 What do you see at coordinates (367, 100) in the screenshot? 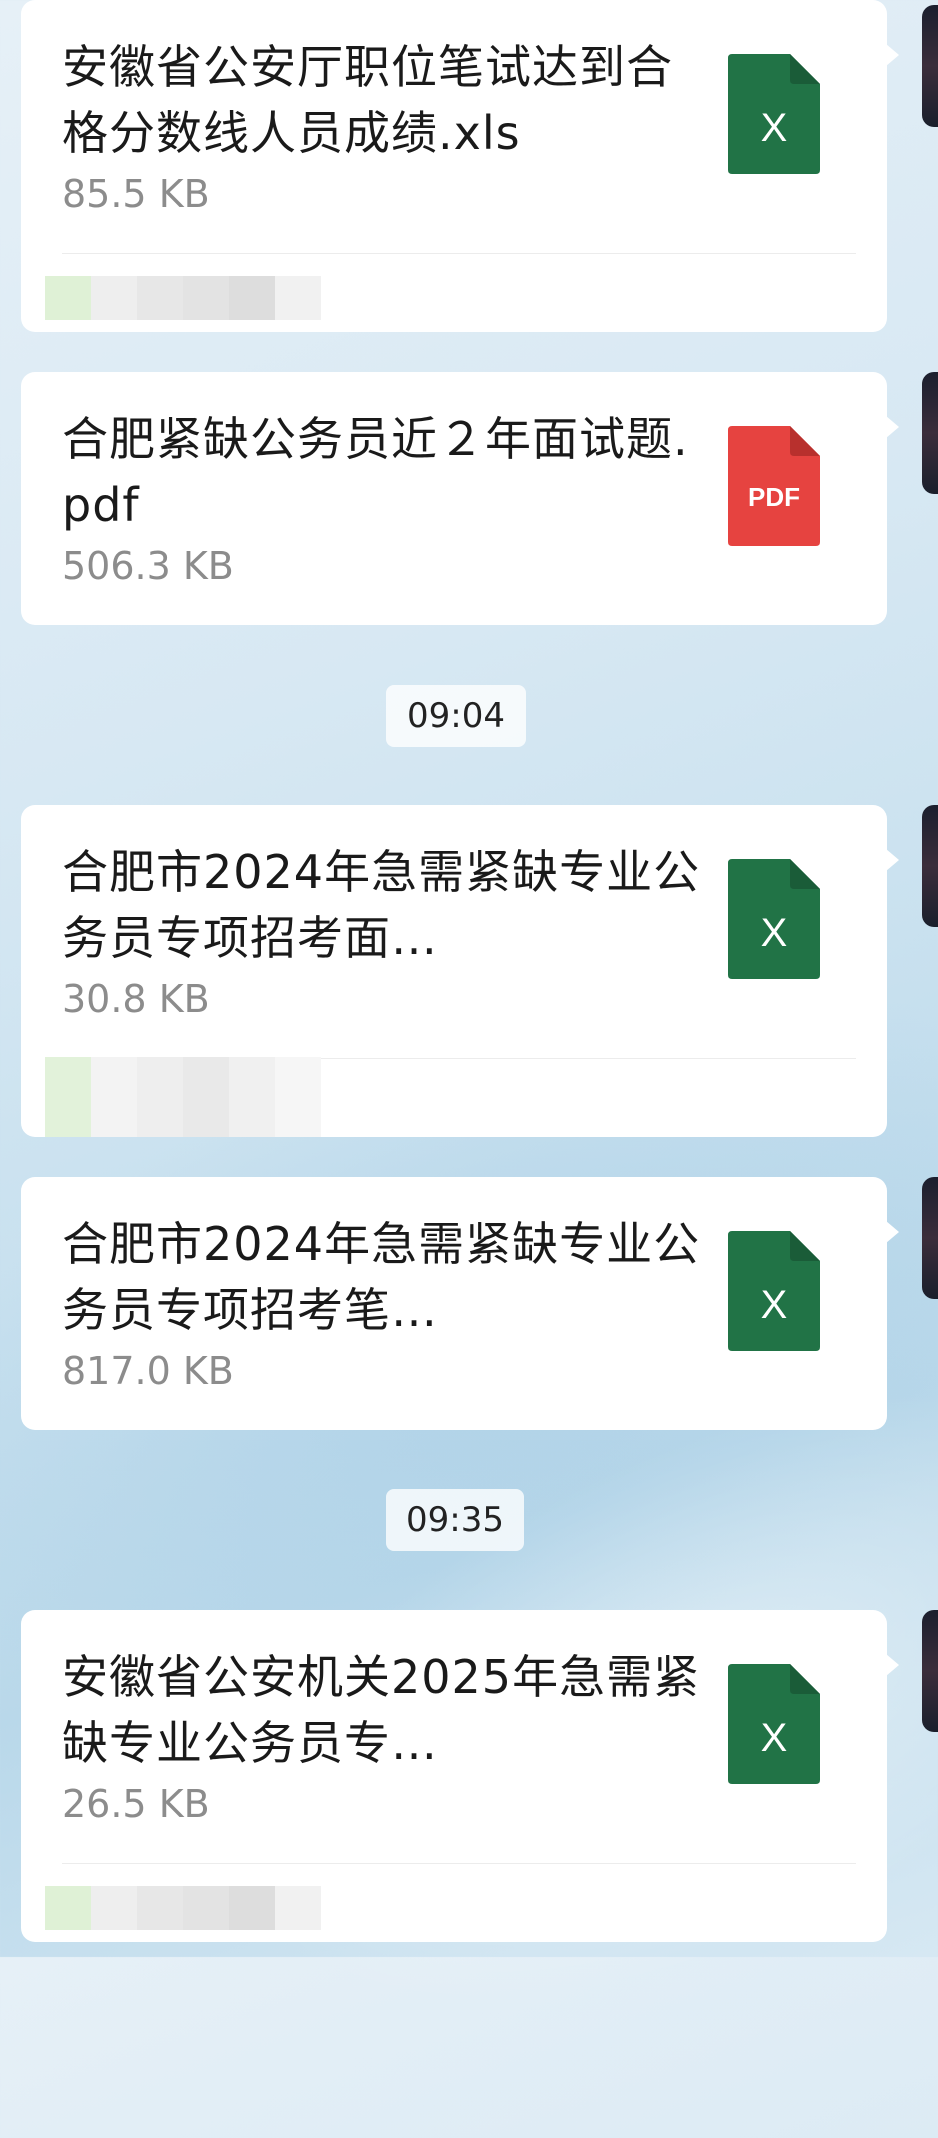
I see `file-name: 安徽省公安厅职位笔试达到合格分数线人员成绩.xls` at bounding box center [367, 100].